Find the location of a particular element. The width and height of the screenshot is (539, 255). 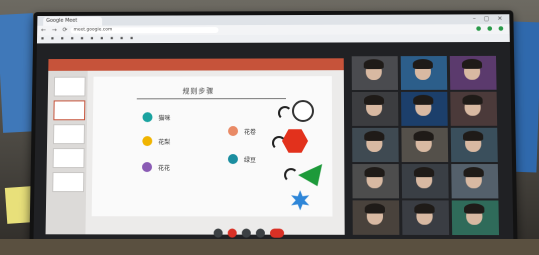

blue-star-shape is located at coordinates (300, 200).